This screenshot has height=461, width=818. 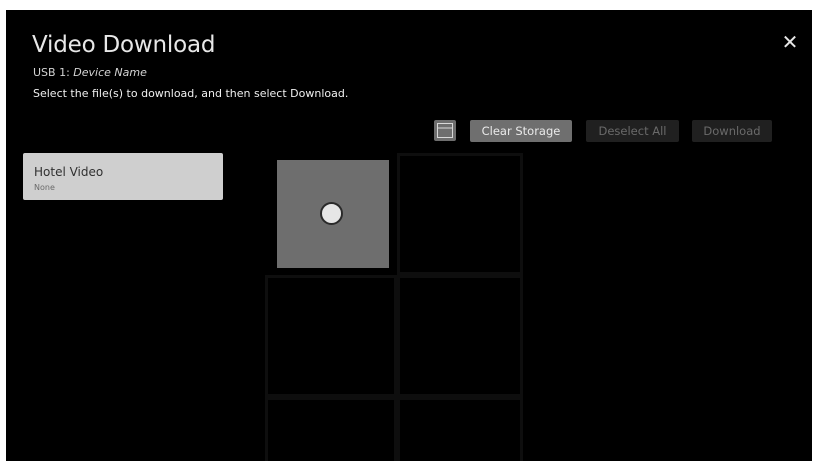 What do you see at coordinates (521, 131) in the screenshot?
I see `clear-storage-button: Clear Storage` at bounding box center [521, 131].